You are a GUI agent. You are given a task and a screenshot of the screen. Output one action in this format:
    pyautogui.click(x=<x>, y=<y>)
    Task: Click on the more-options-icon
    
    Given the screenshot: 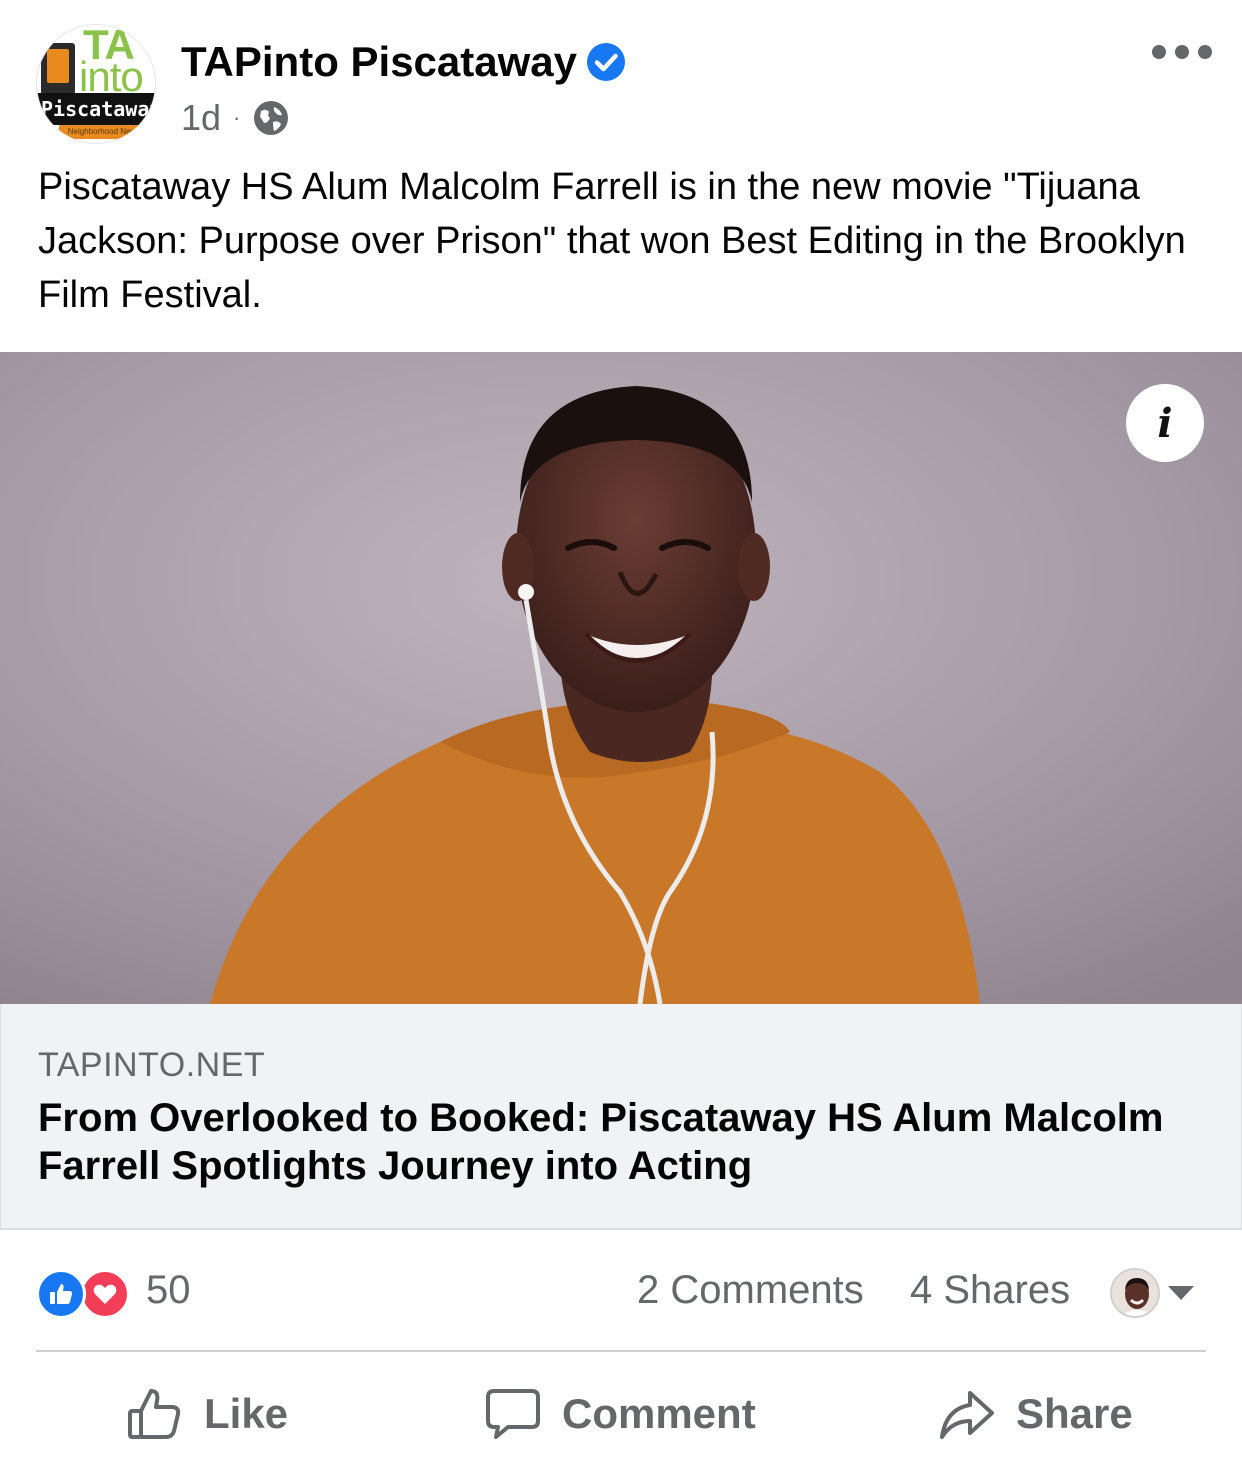 What is the action you would take?
    pyautogui.click(x=1182, y=52)
    